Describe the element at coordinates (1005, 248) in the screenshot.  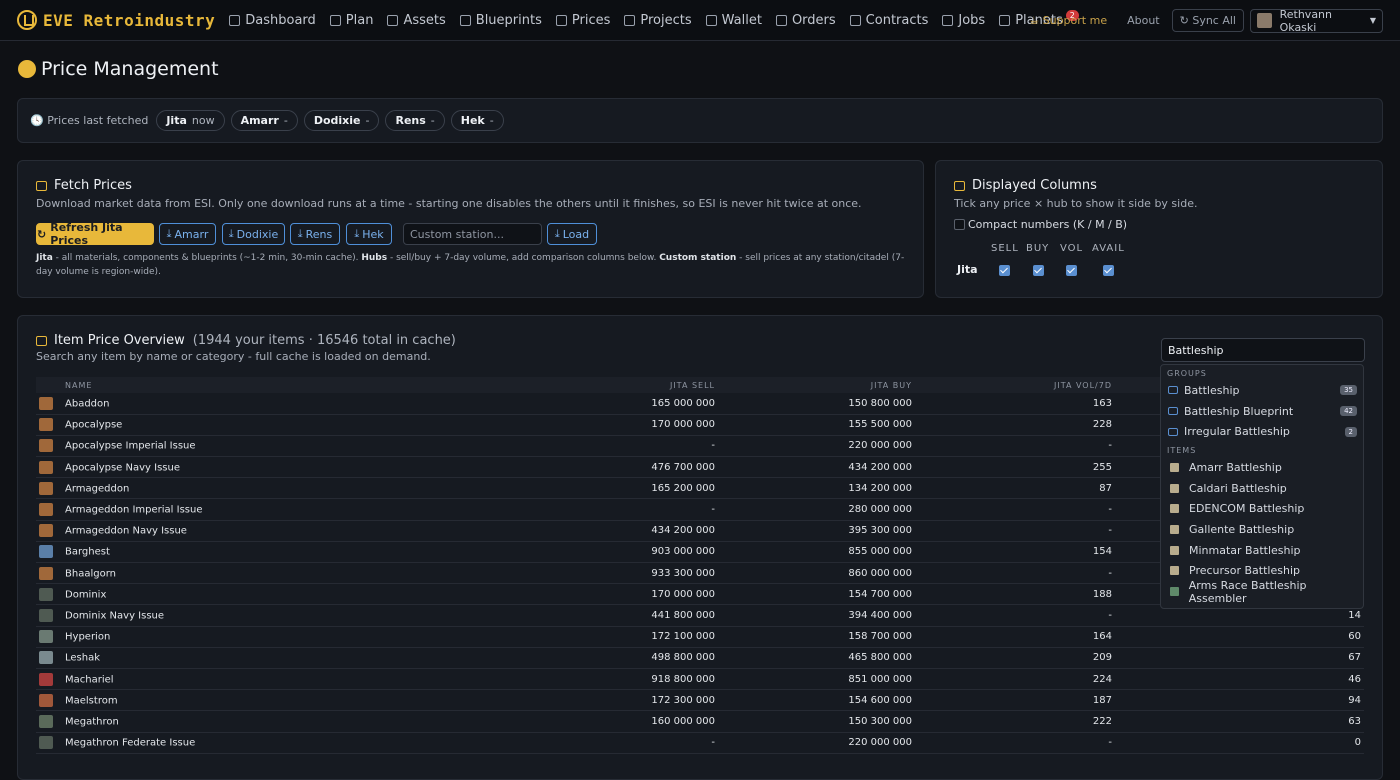
I see `col-header-sell: SELL` at that location.